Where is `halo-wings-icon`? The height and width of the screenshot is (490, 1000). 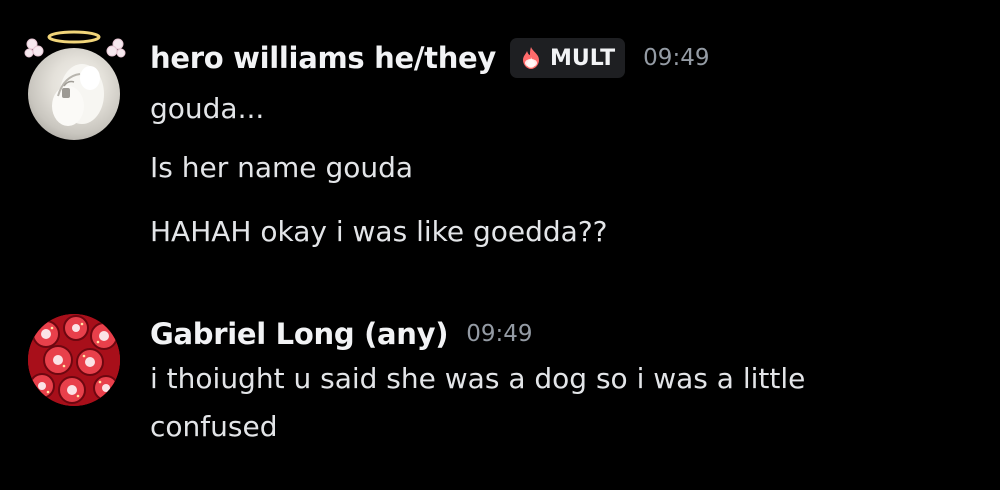
halo-wings-icon is located at coordinates (75, 44).